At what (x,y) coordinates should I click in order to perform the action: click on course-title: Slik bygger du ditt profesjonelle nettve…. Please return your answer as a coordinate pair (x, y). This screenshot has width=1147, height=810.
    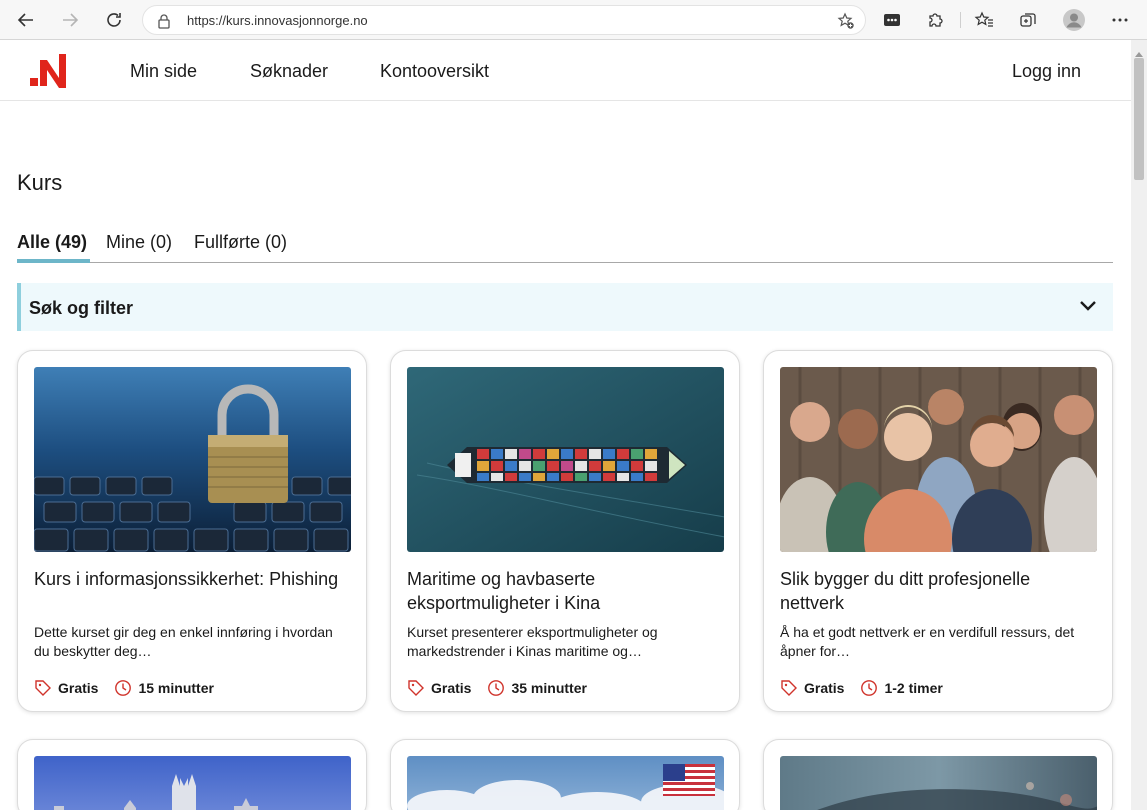
    Looking at the image, I should click on (939, 591).